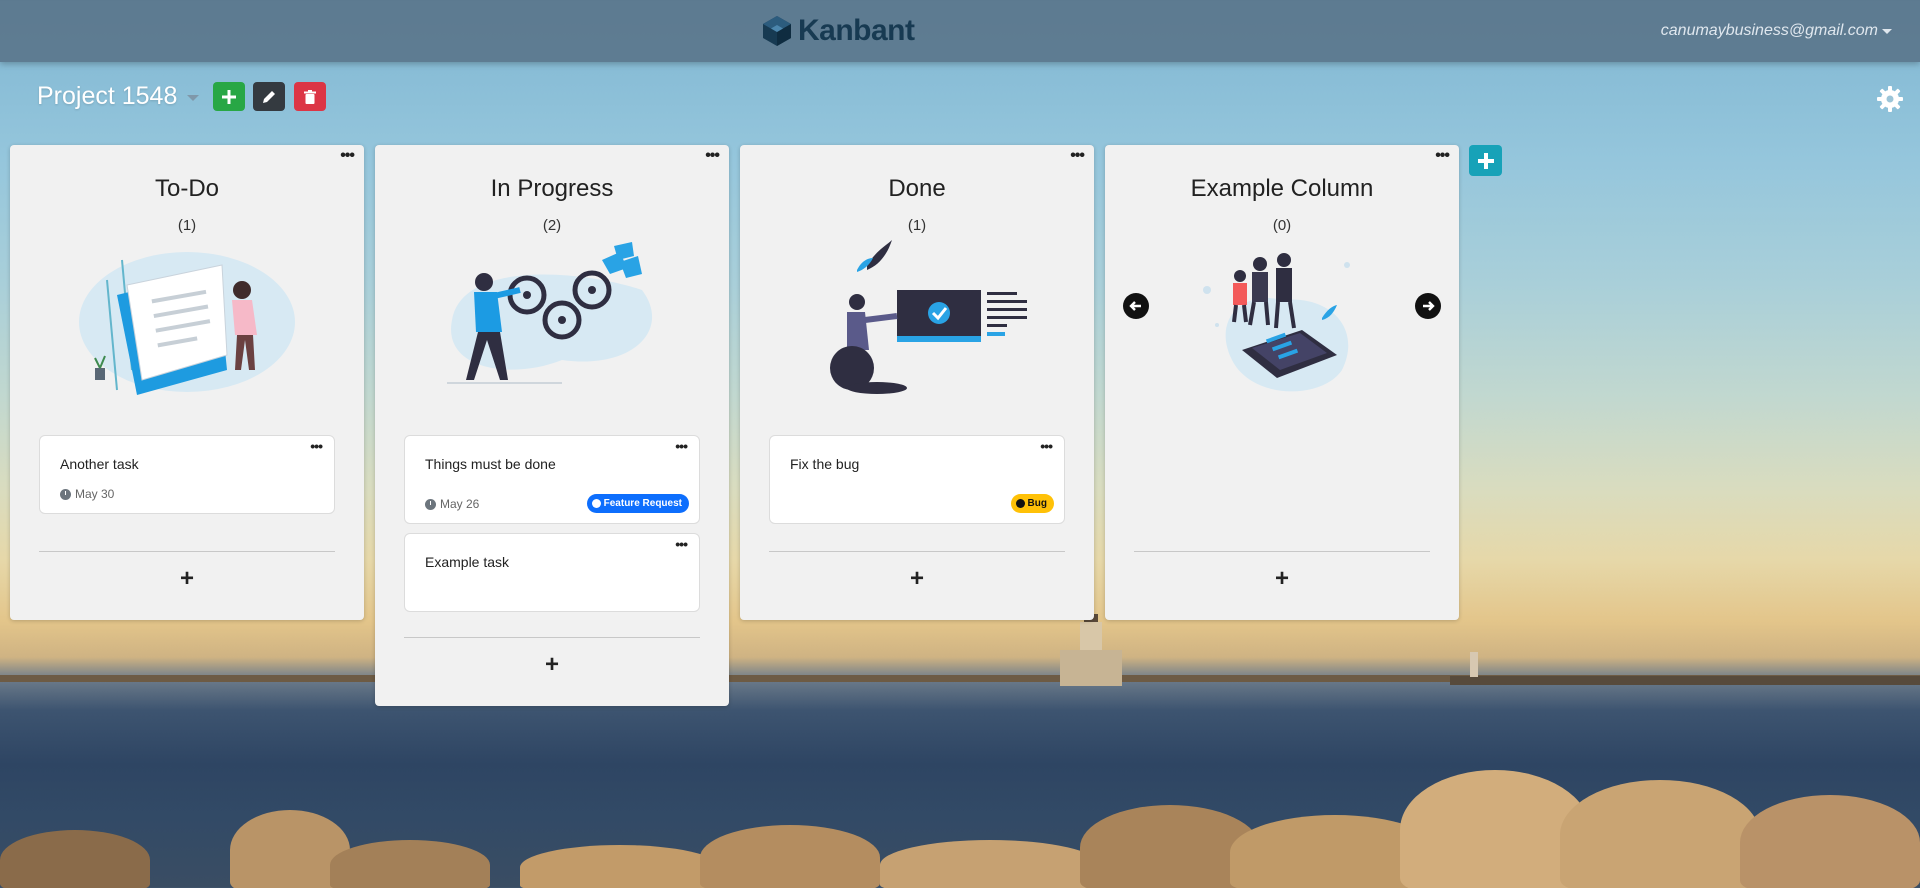 This screenshot has width=1920, height=888. Describe the element at coordinates (187, 474) in the screenshot. I see `task-card: ••• Another task May 30` at that location.